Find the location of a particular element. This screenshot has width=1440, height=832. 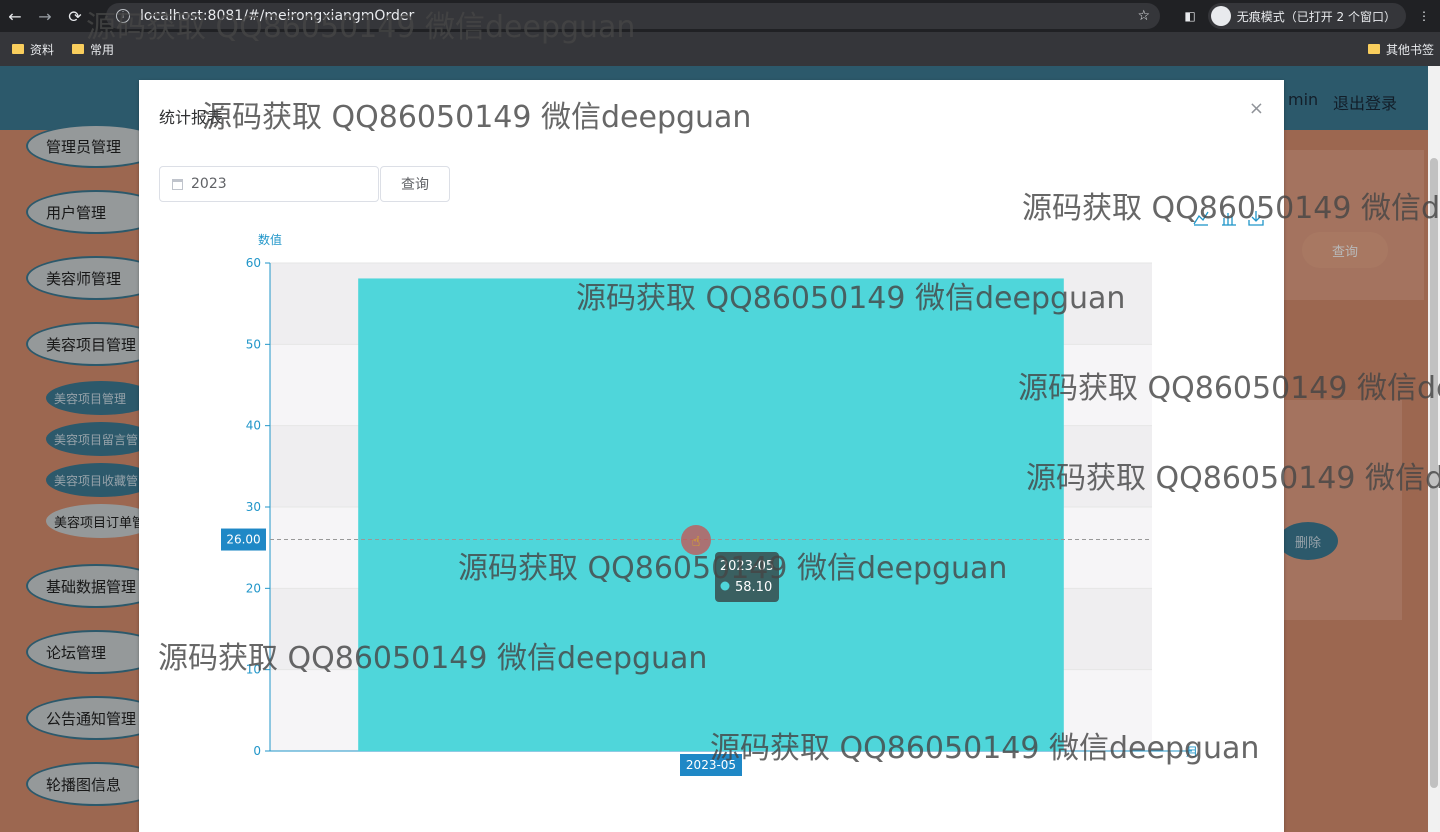

browser-right-controls: ◧ 无痕模式（已打开 2 个窗口） ⋮ is located at coordinates (1307, 16).